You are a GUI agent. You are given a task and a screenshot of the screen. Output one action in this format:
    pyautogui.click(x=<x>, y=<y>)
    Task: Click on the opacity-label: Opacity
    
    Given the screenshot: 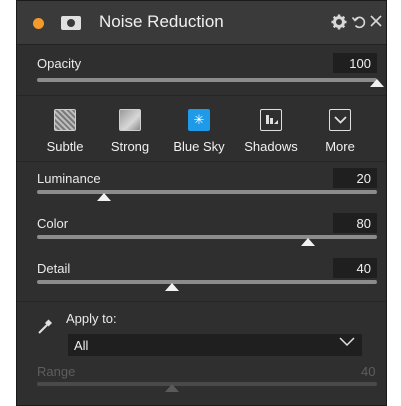 What is the action you would take?
    pyautogui.click(x=59, y=63)
    